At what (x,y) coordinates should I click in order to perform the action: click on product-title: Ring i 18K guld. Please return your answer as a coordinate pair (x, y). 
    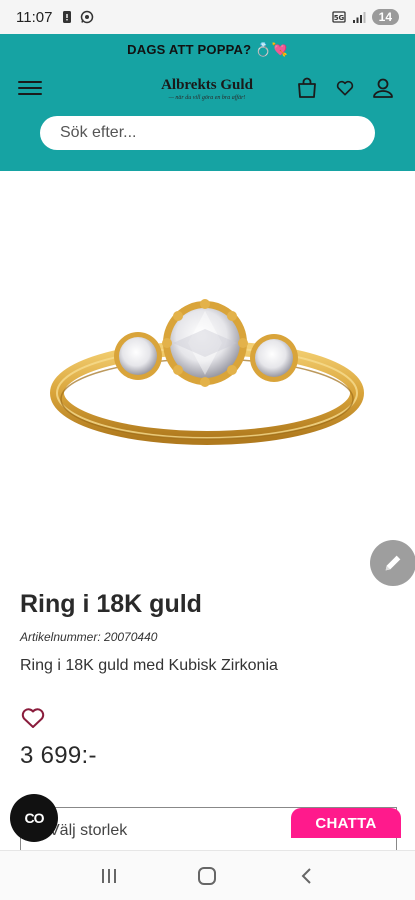
    Looking at the image, I should click on (111, 604).